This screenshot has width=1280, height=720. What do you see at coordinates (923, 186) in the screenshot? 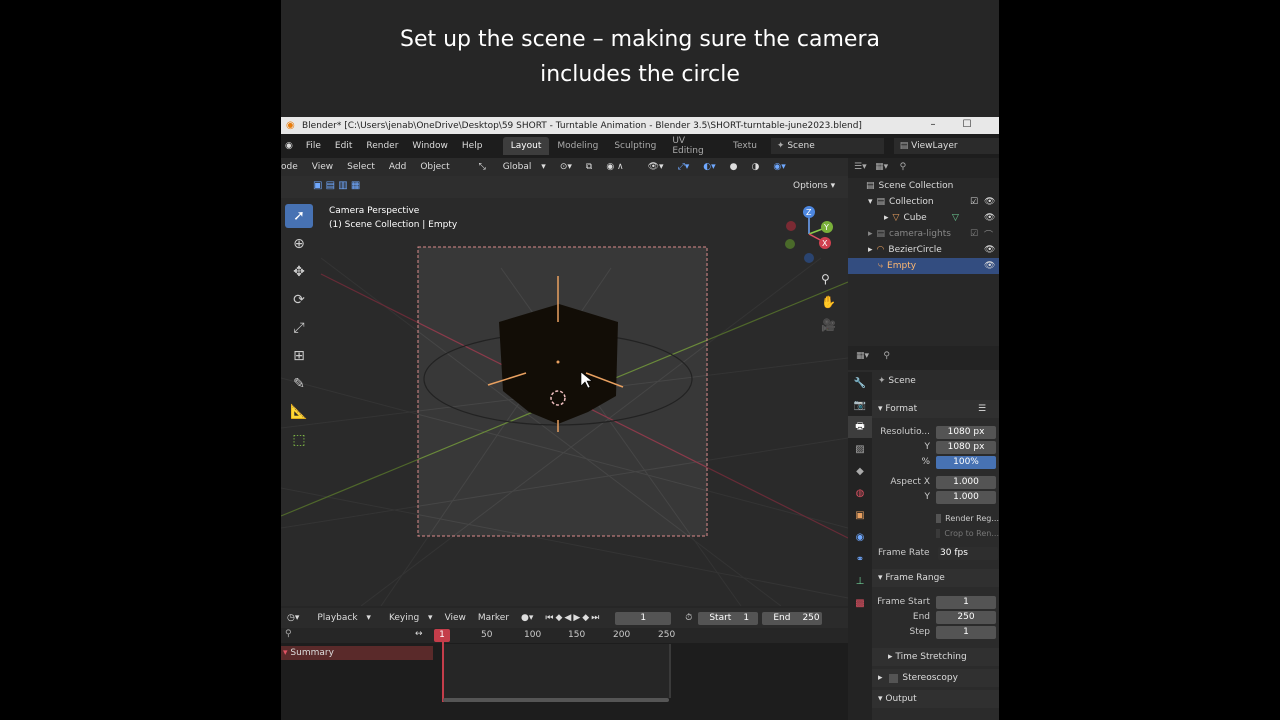
I see `outliner-item-scene-collection: ▤ Scene Collection` at bounding box center [923, 186].